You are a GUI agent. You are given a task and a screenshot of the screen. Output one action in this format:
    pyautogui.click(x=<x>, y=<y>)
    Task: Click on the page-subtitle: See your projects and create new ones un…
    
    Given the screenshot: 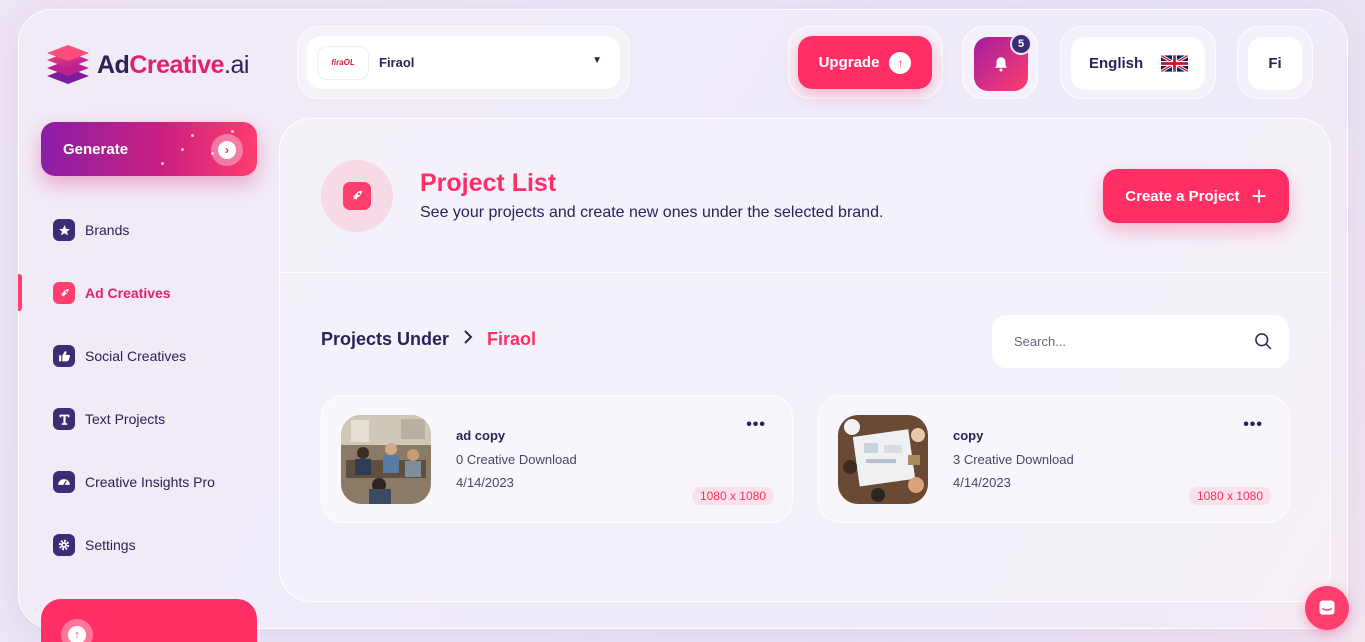 What is the action you would take?
    pyautogui.click(x=652, y=212)
    